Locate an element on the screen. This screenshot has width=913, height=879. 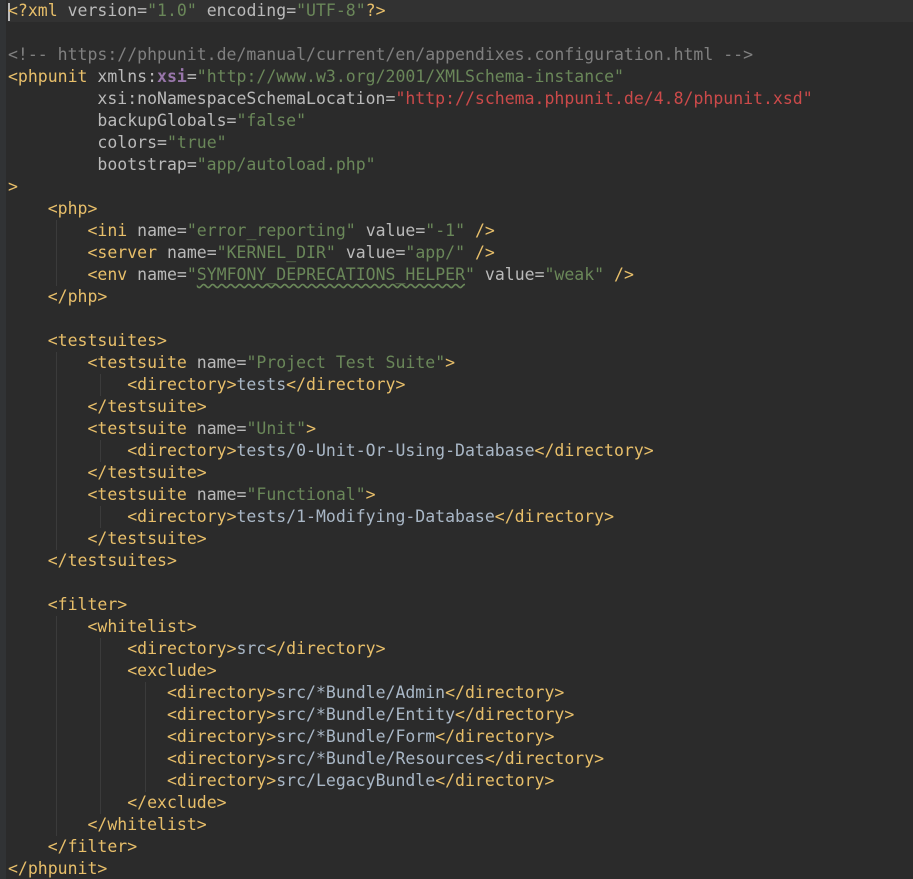
code-line-text: colors="true" is located at coordinates (162, 142).